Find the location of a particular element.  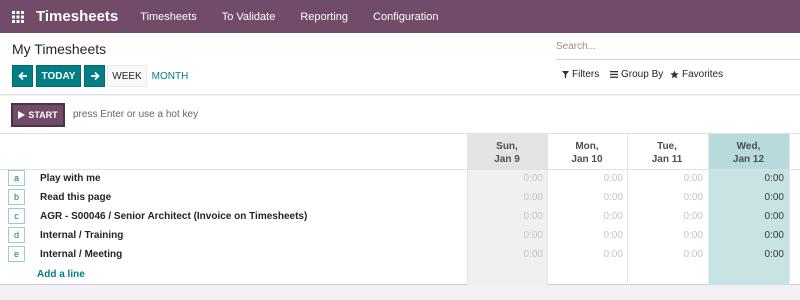

filter-icon is located at coordinates (565, 74).